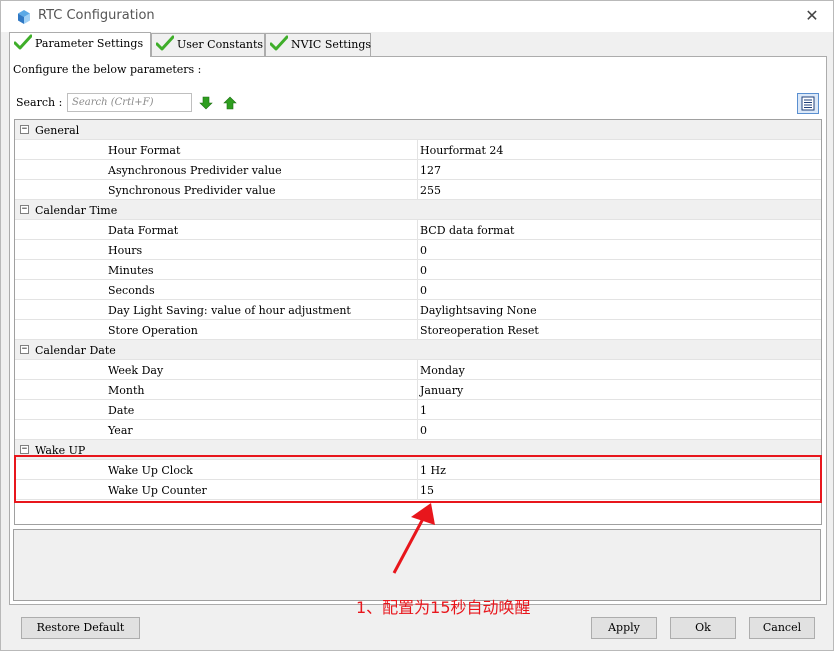  I want to click on table-row: Date 1, so click(418, 410).